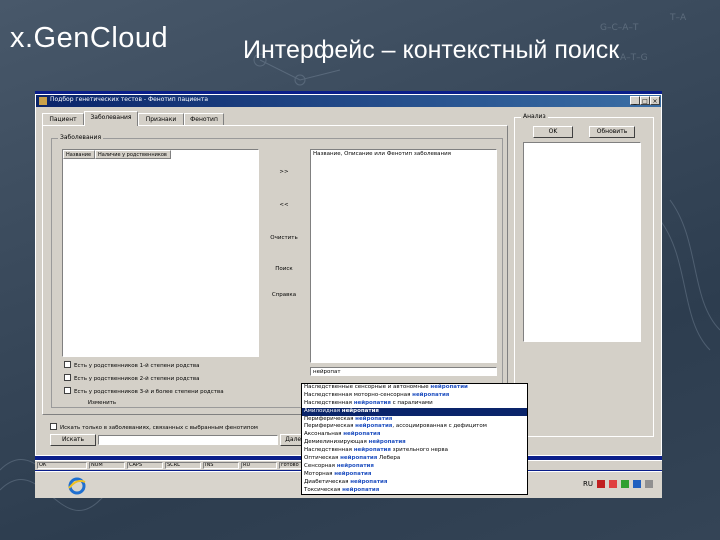  Describe the element at coordinates (403, 371) in the screenshot. I see `search-input: нейропат` at that location.